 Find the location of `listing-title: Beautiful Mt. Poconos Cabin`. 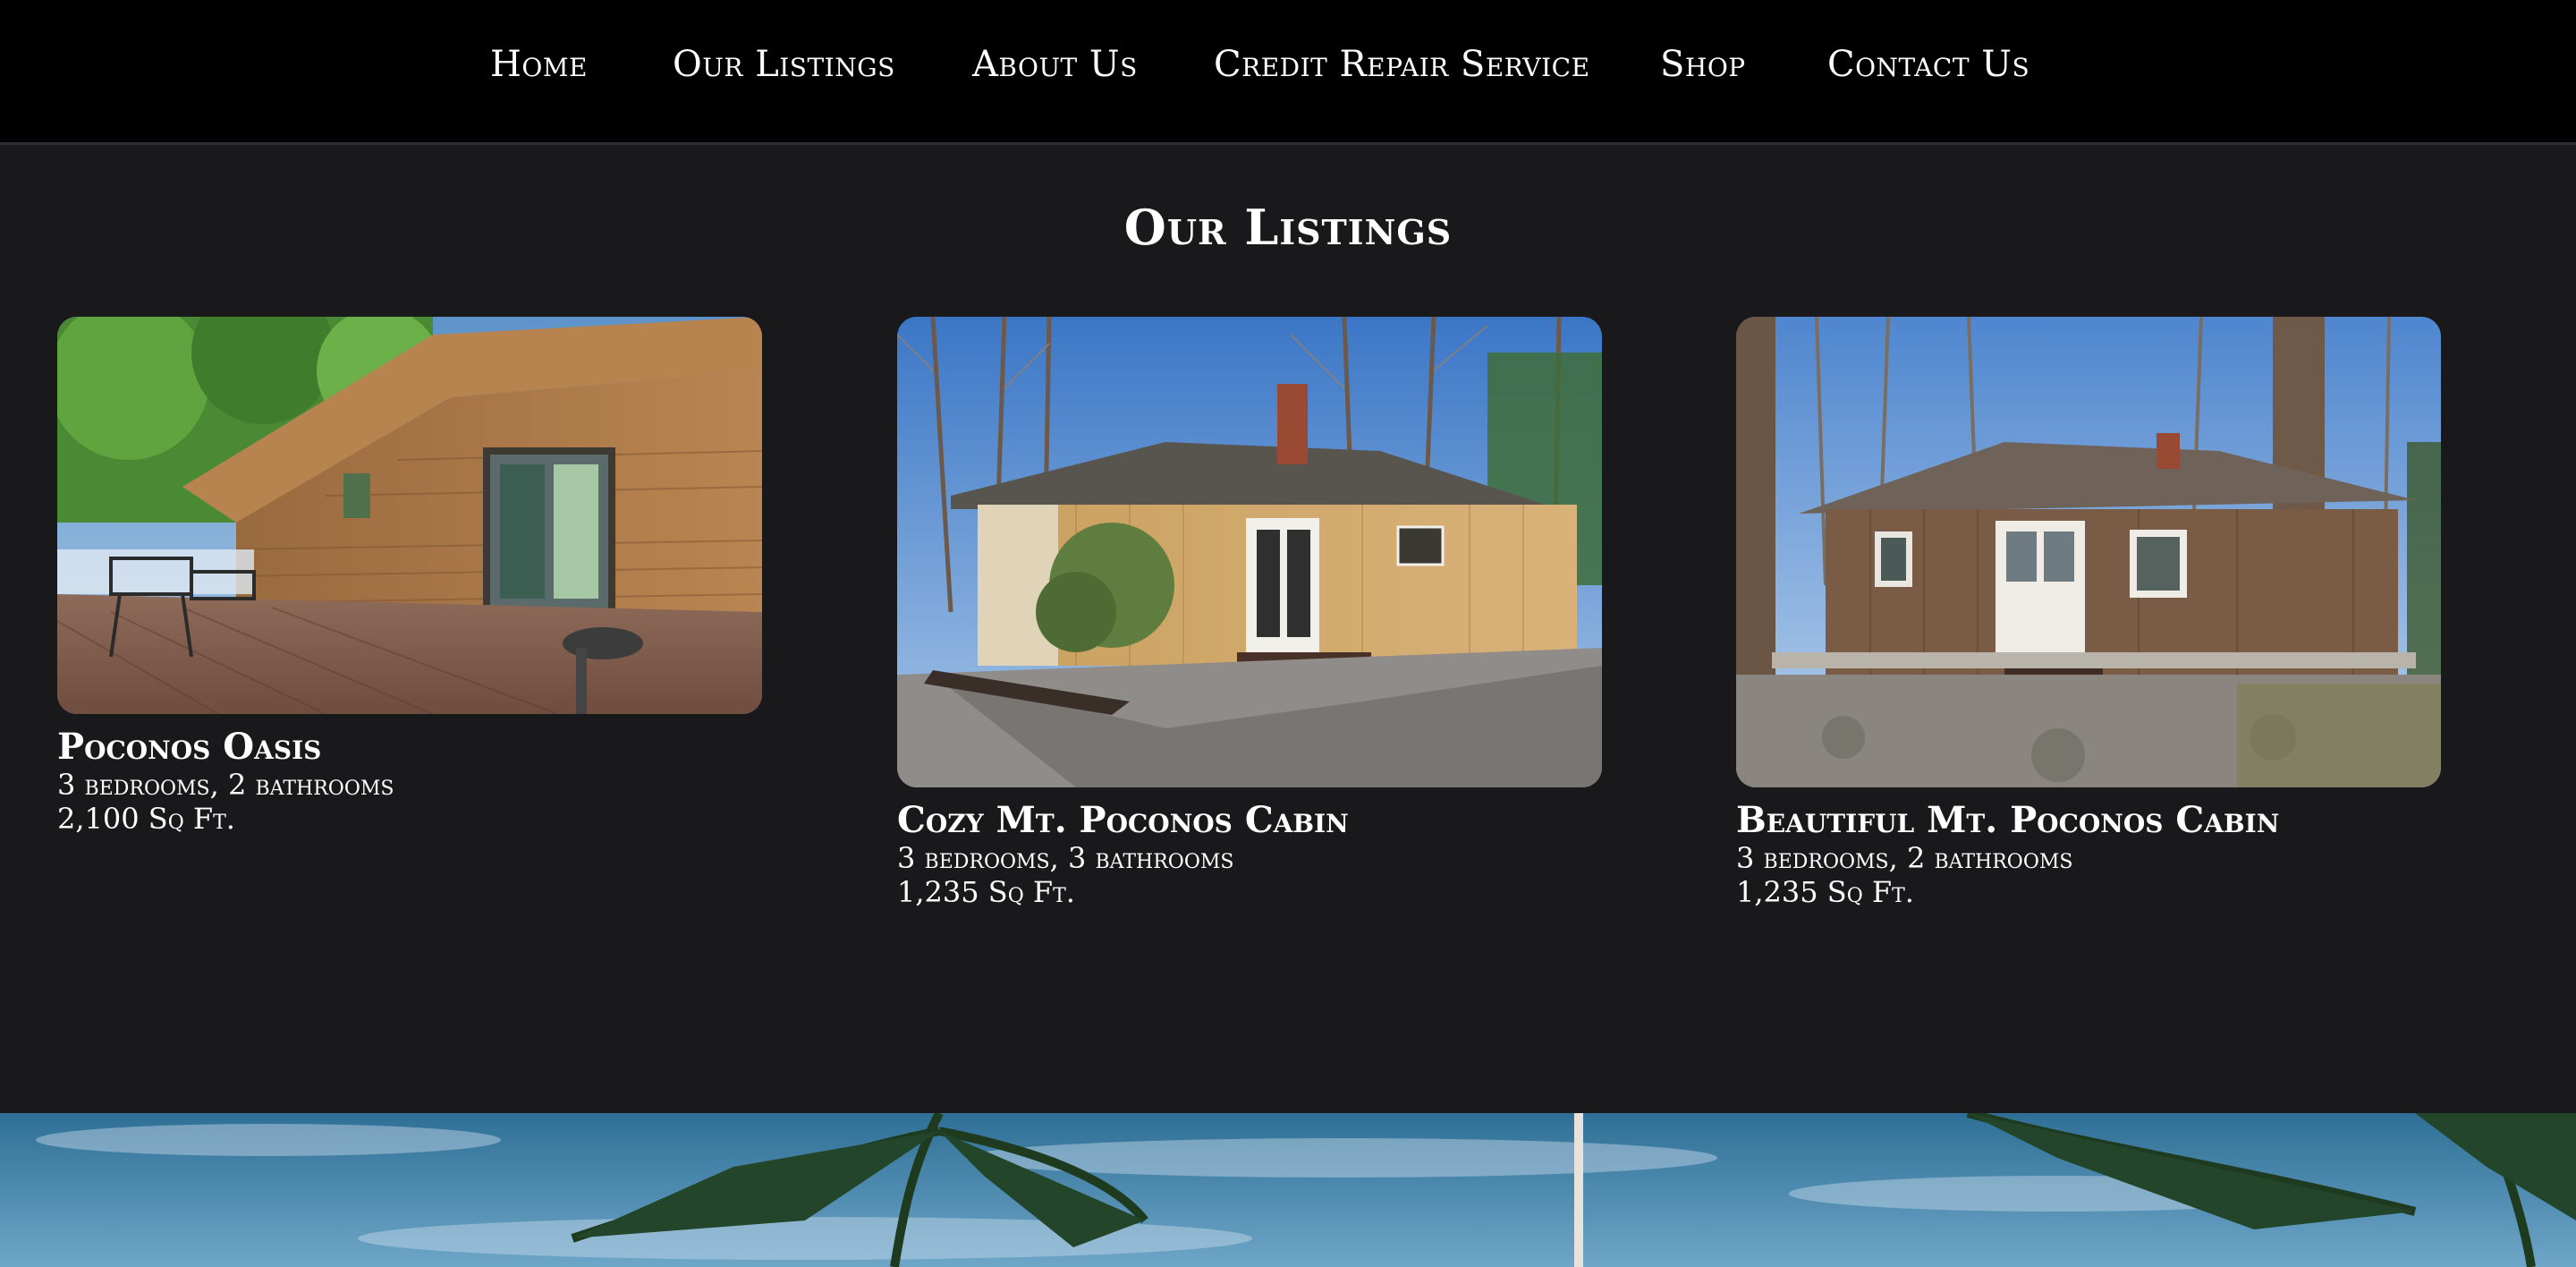

listing-title: Beautiful Mt. Poconos Cabin is located at coordinates (2088, 821).